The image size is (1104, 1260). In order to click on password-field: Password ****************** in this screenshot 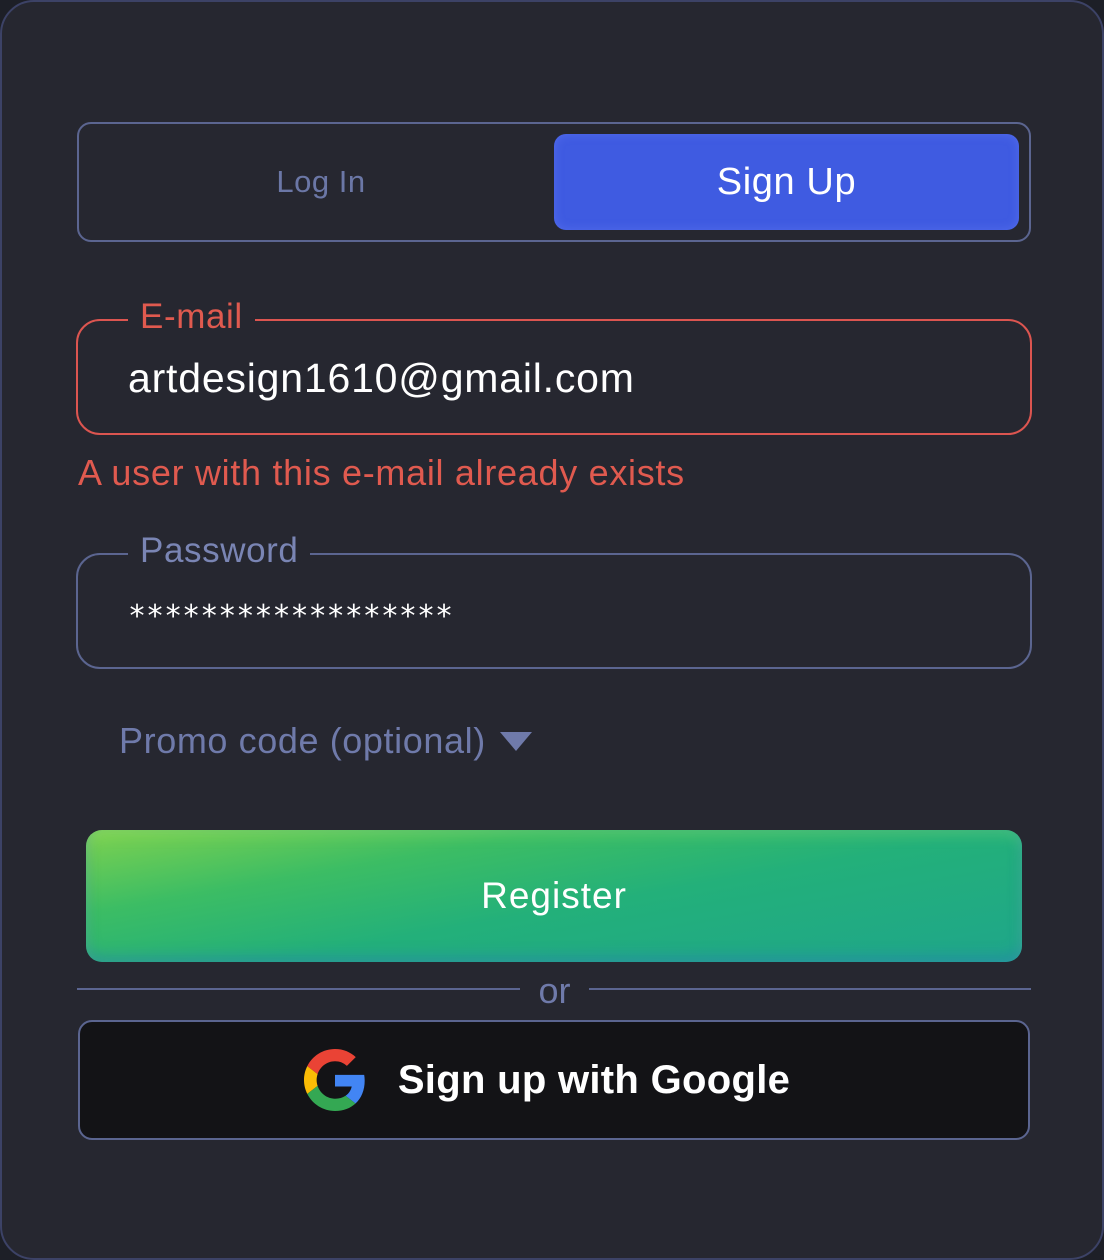, I will do `click(554, 599)`.